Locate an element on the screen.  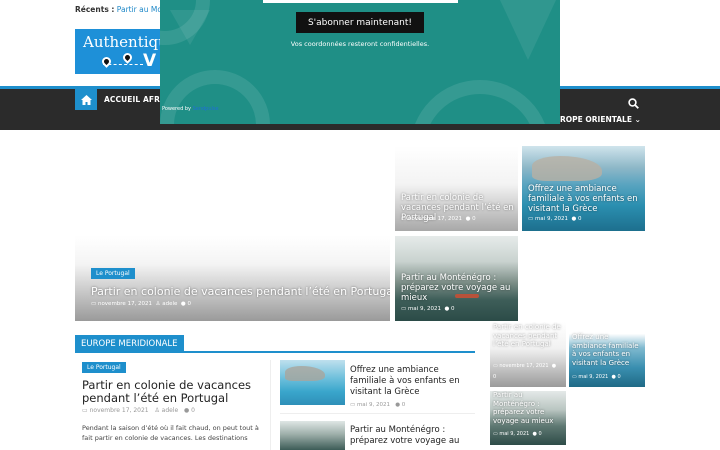
decorative-triangle is located at coordinates (528, 30).